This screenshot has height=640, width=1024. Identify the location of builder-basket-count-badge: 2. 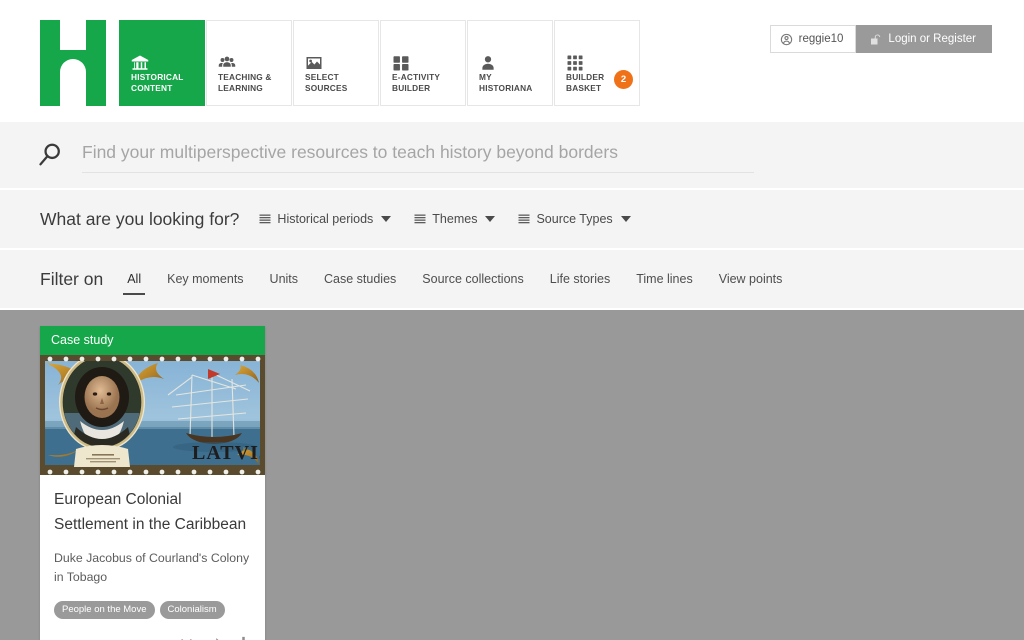
(623, 79).